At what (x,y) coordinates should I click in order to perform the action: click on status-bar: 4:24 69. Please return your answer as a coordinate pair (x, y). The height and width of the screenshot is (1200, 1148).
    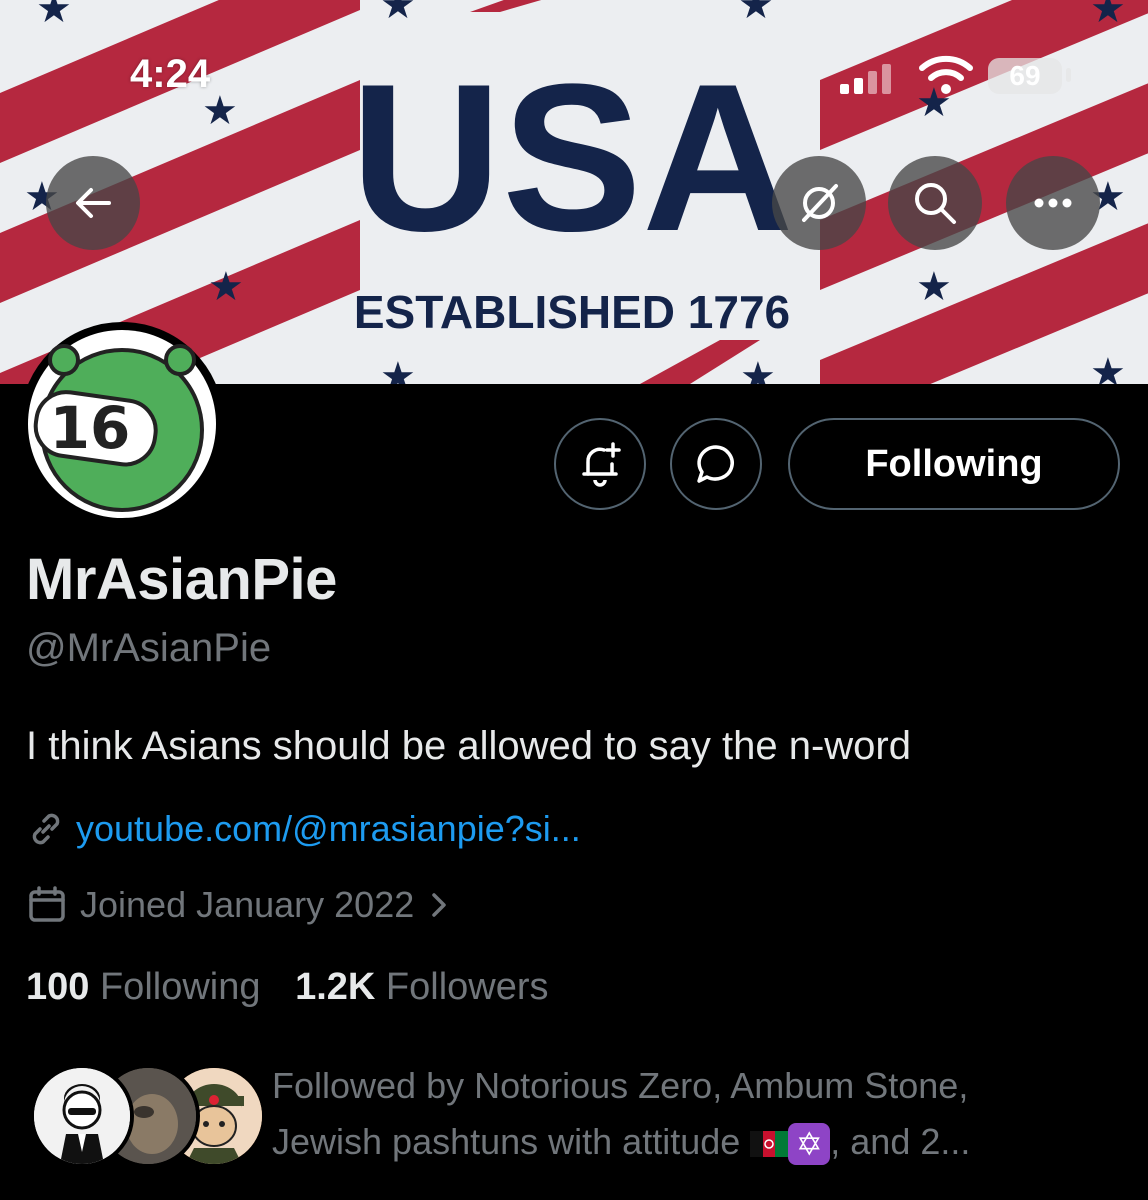
    Looking at the image, I should click on (574, 76).